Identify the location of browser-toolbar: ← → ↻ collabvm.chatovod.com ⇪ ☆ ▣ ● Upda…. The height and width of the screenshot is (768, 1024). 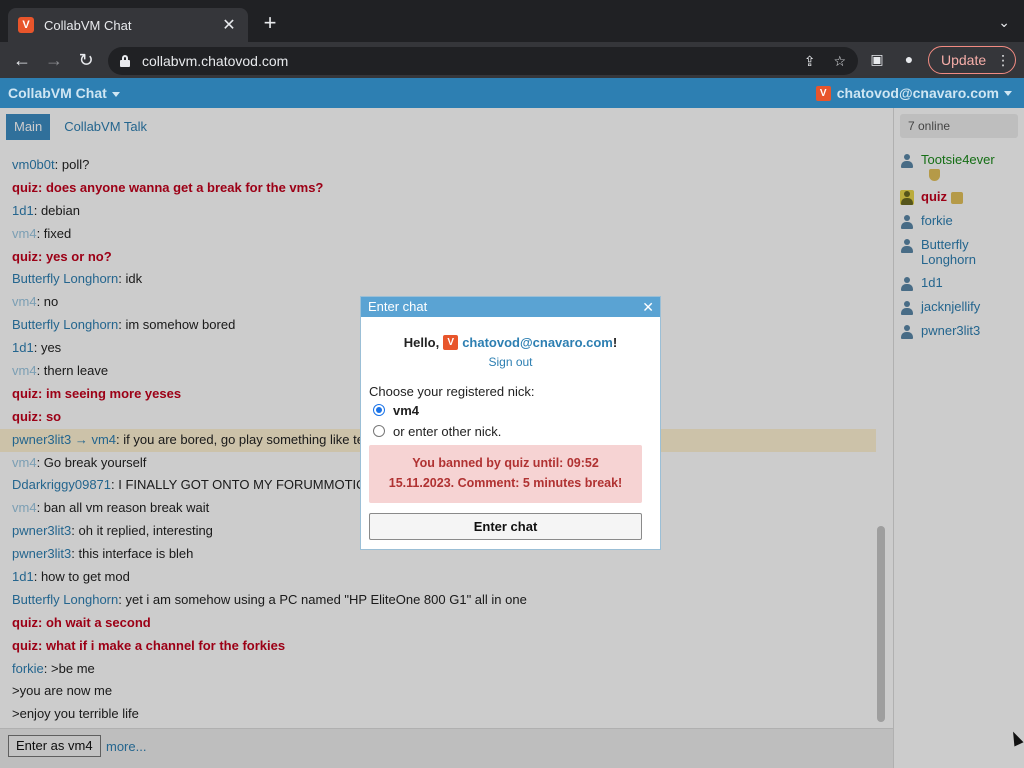
(512, 60).